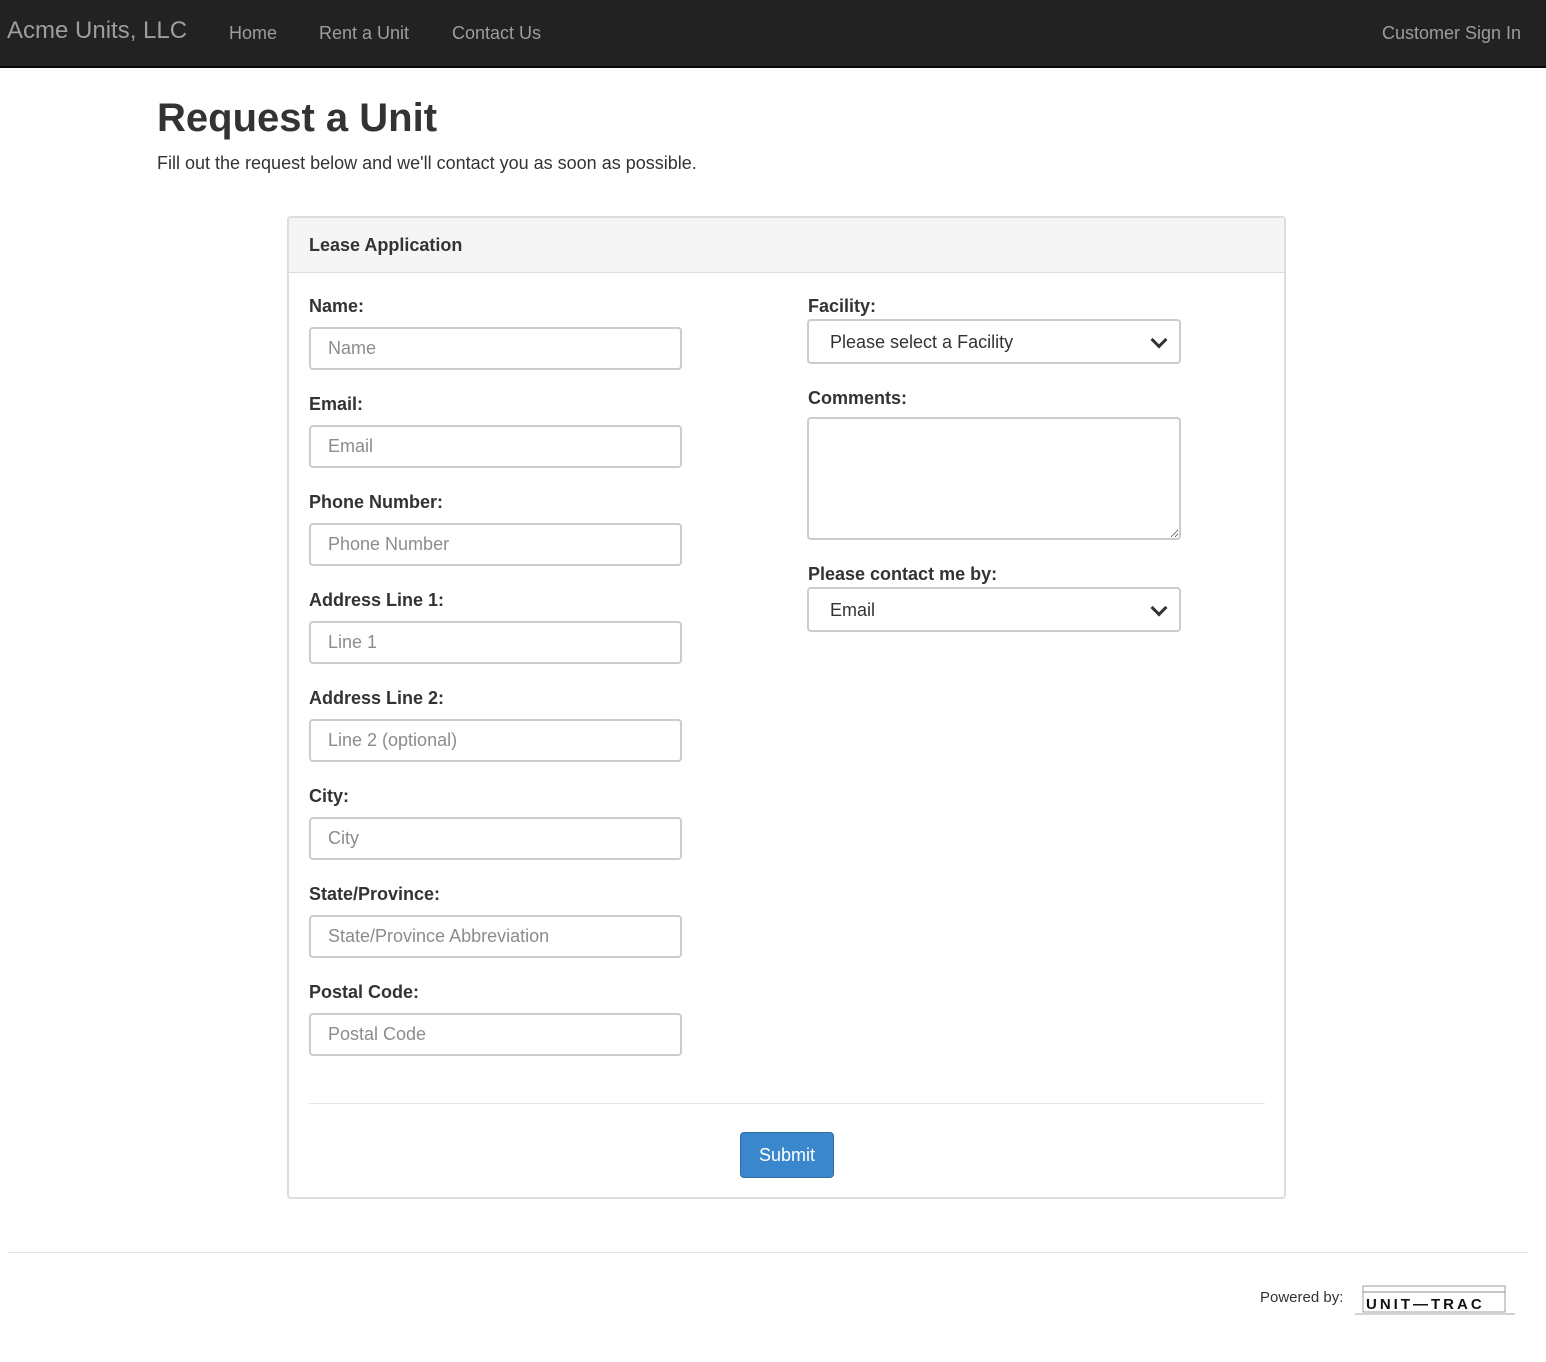 This screenshot has height=1362, width=1546. What do you see at coordinates (787, 1103) in the screenshot?
I see `divider` at bounding box center [787, 1103].